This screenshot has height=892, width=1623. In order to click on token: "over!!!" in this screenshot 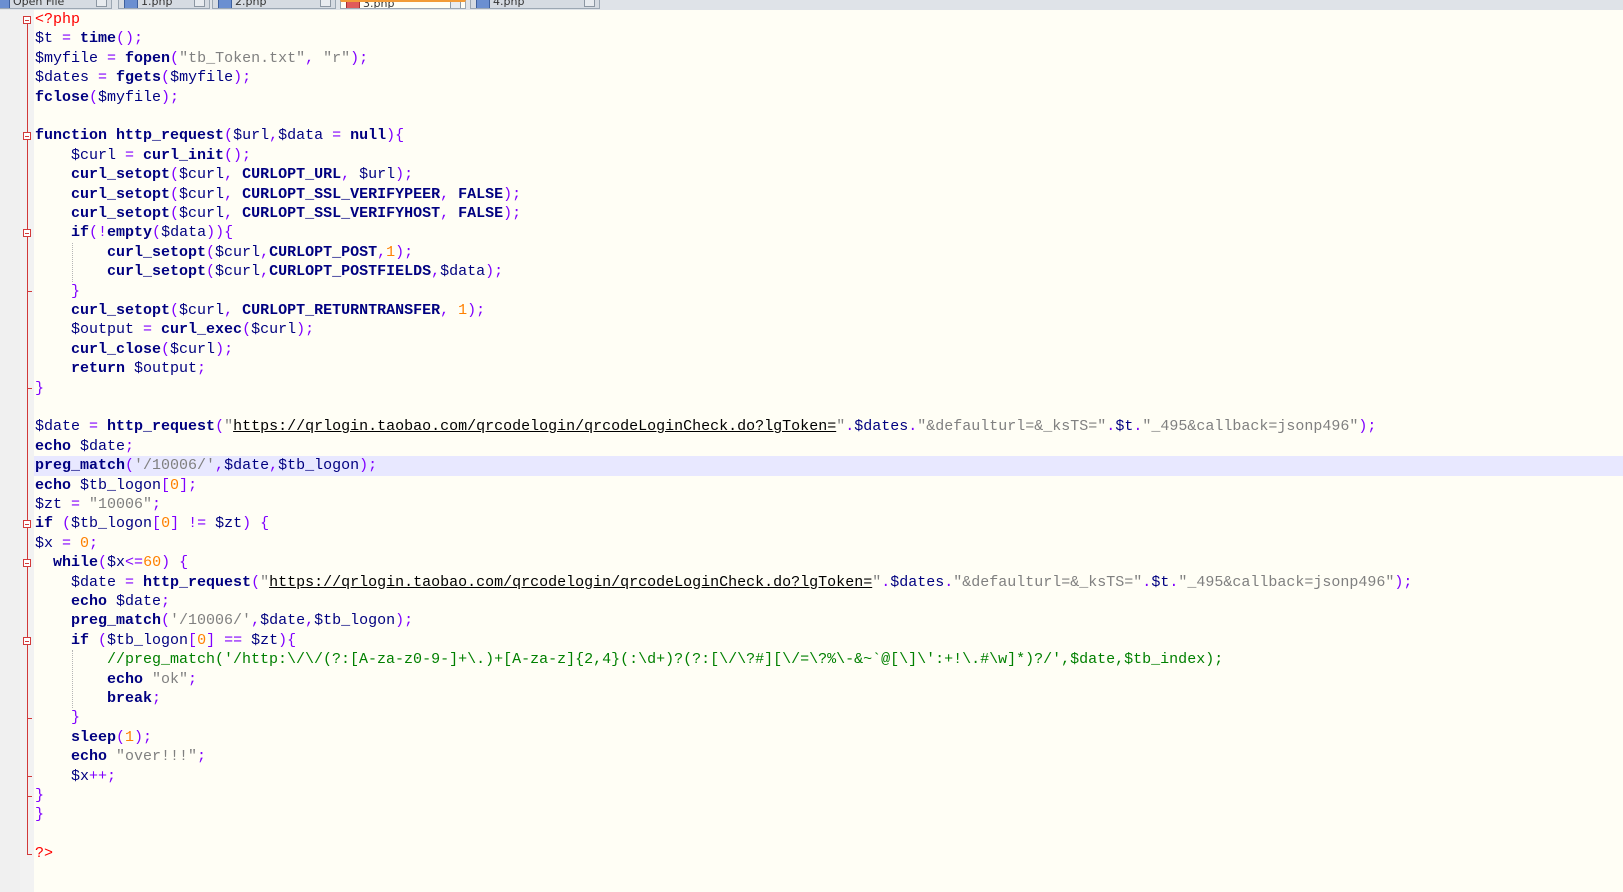, I will do `click(157, 757)`.